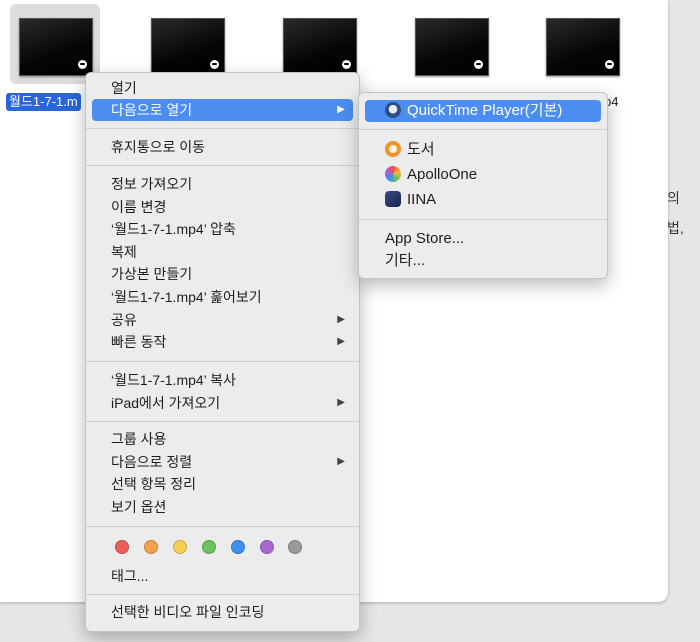 The width and height of the screenshot is (700, 642). What do you see at coordinates (222, 184) in the screenshot?
I see `menu-item-get-info: 정보 가져오기` at bounding box center [222, 184].